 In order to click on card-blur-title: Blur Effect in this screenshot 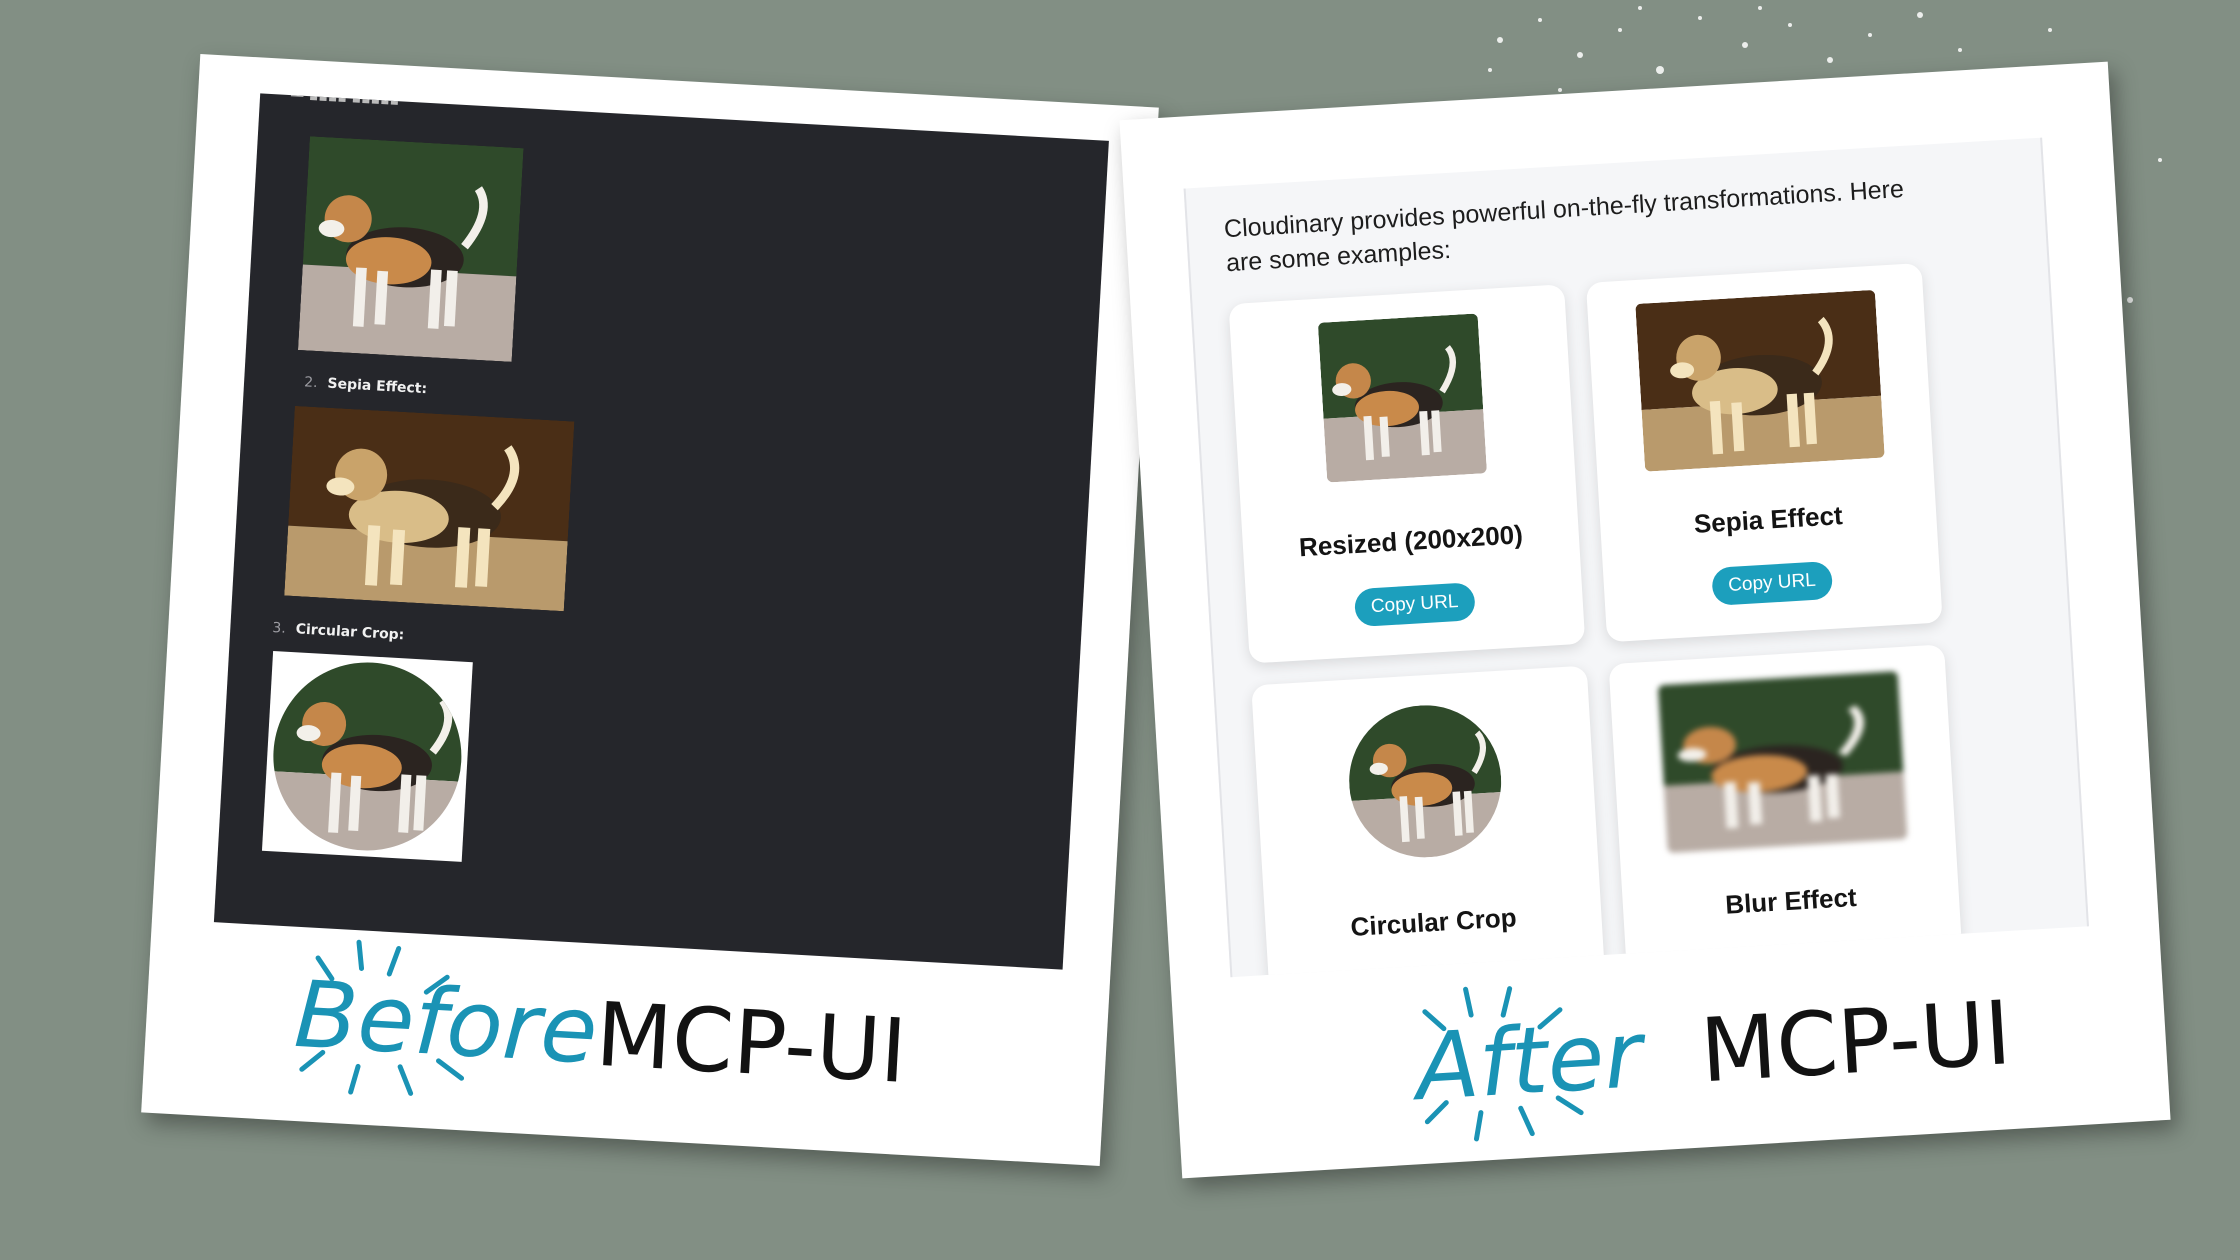, I will do `click(1791, 900)`.